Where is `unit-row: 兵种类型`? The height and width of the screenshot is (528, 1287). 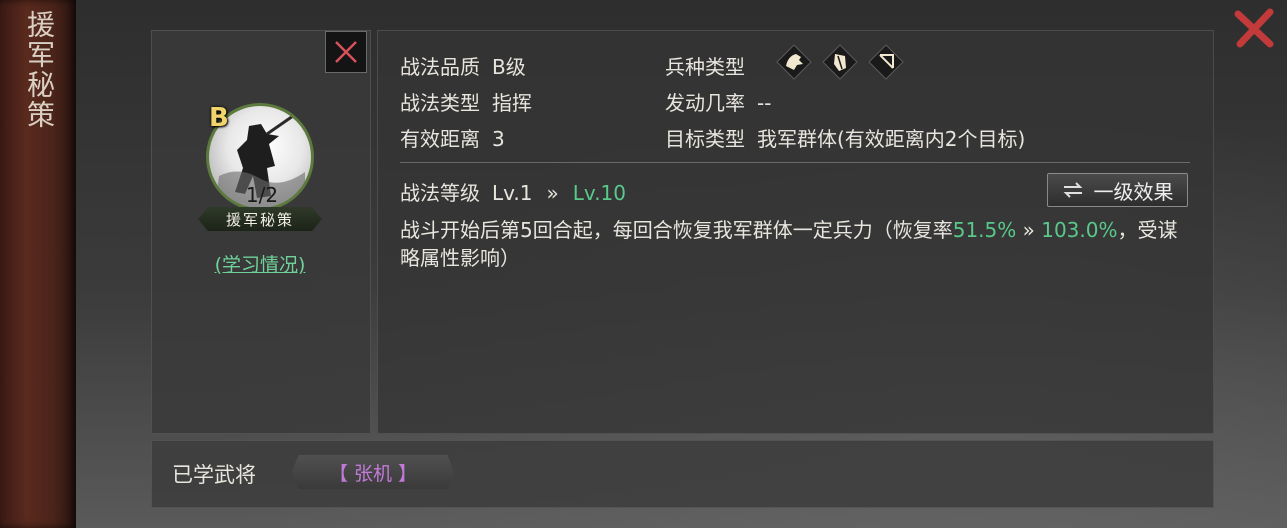 unit-row: 兵种类型 is located at coordinates (705, 65).